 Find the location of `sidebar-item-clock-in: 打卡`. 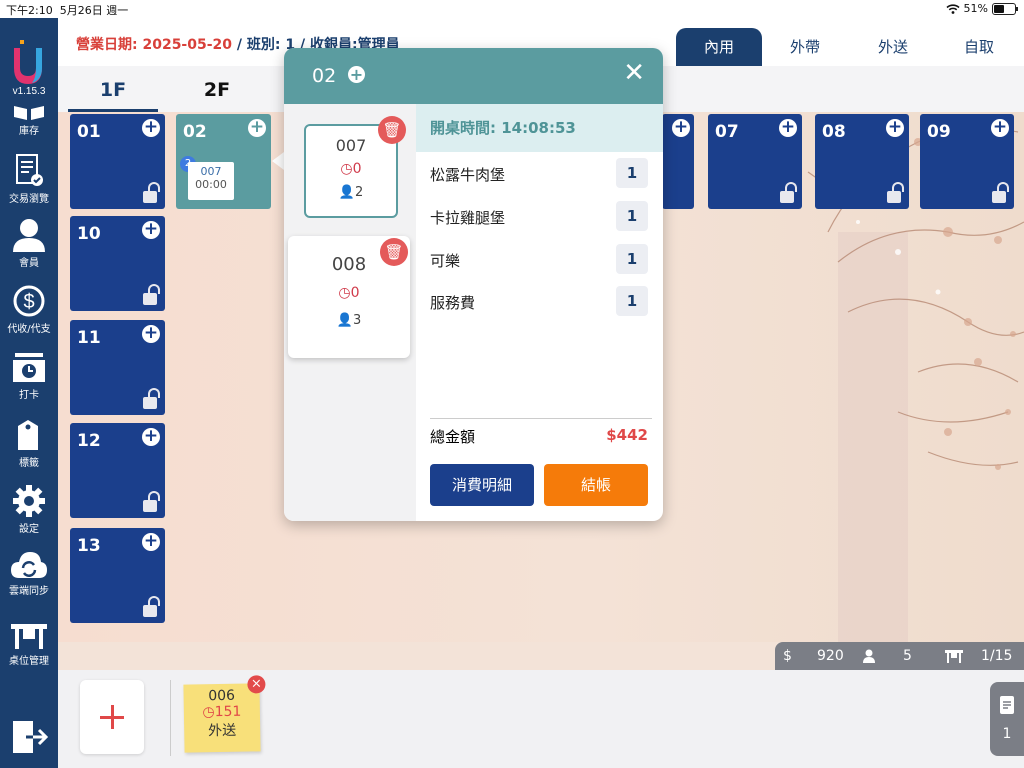

sidebar-item-clock-in: 打卡 is located at coordinates (29, 376).